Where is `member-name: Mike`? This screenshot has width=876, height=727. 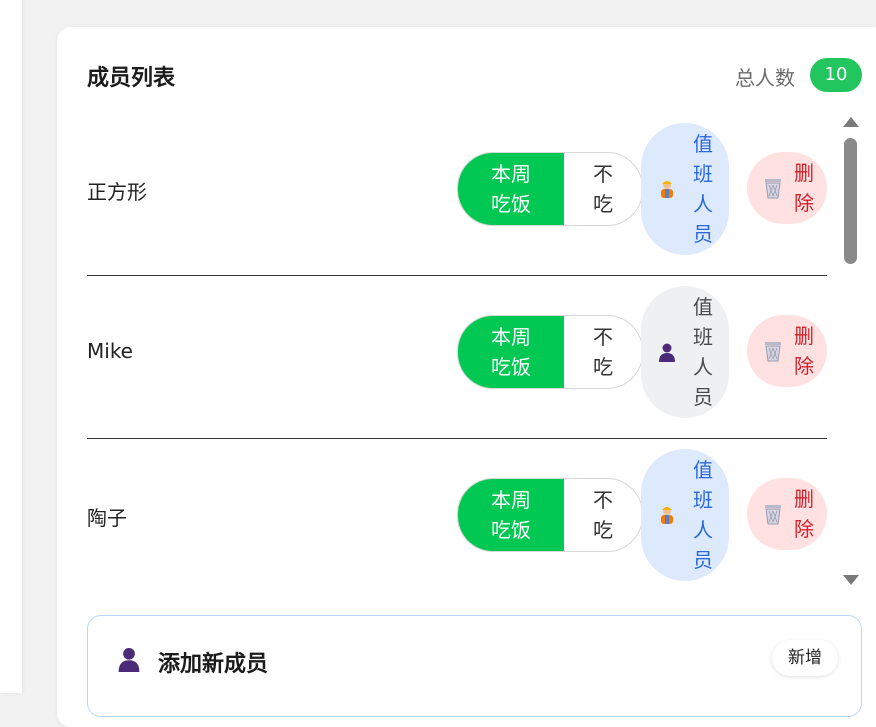
member-name: Mike is located at coordinates (110, 351).